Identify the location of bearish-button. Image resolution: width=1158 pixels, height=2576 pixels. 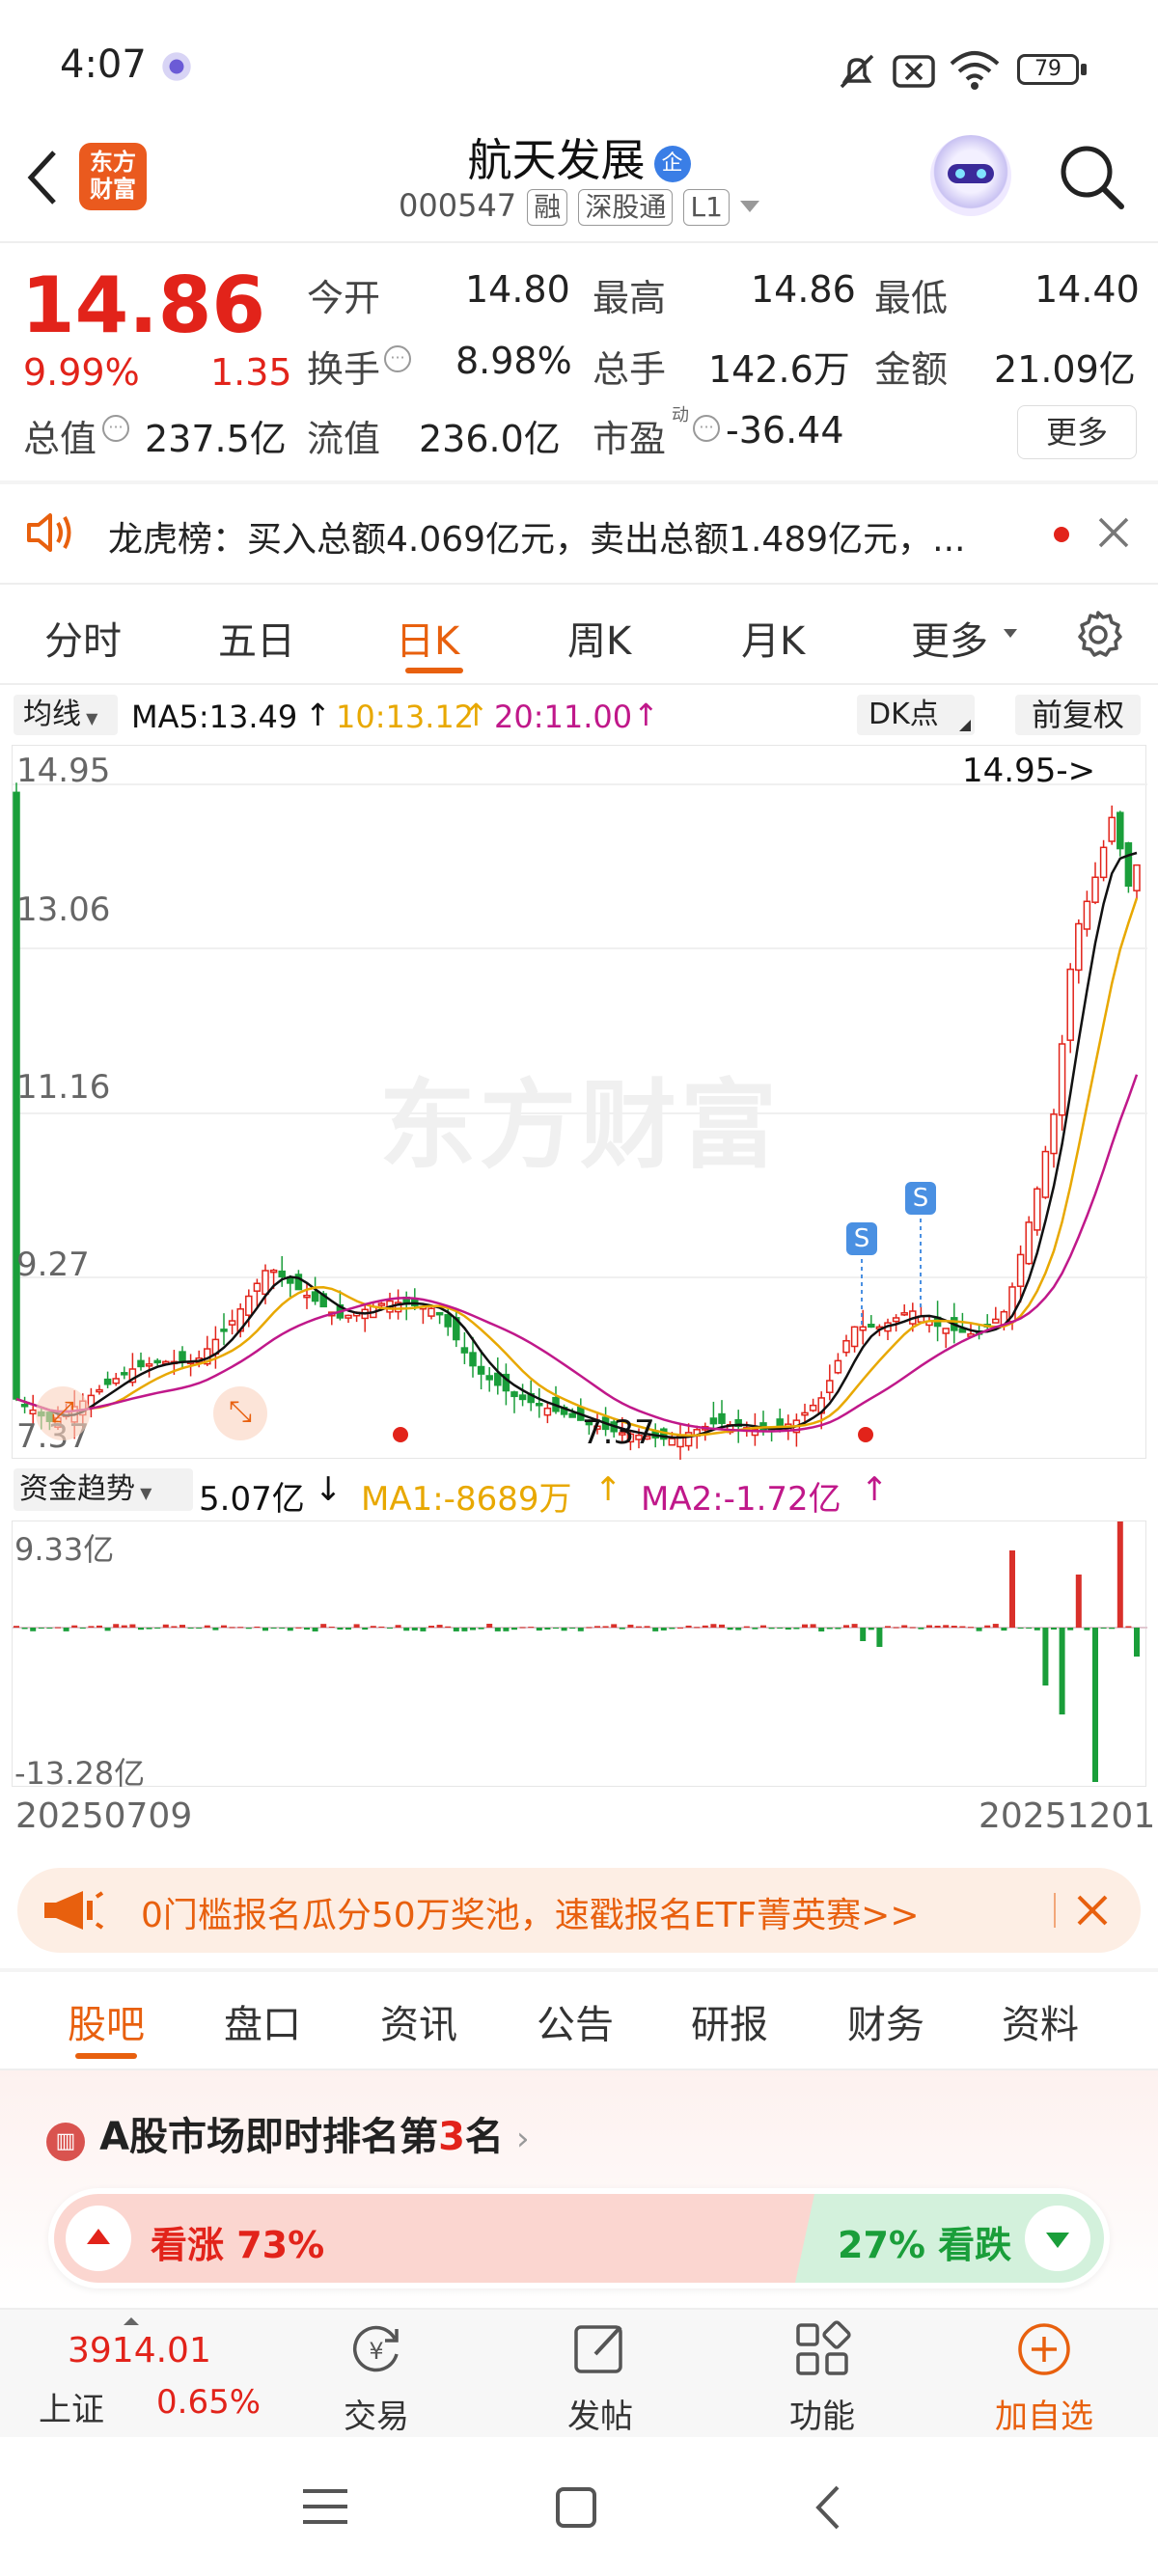
(1057, 2239).